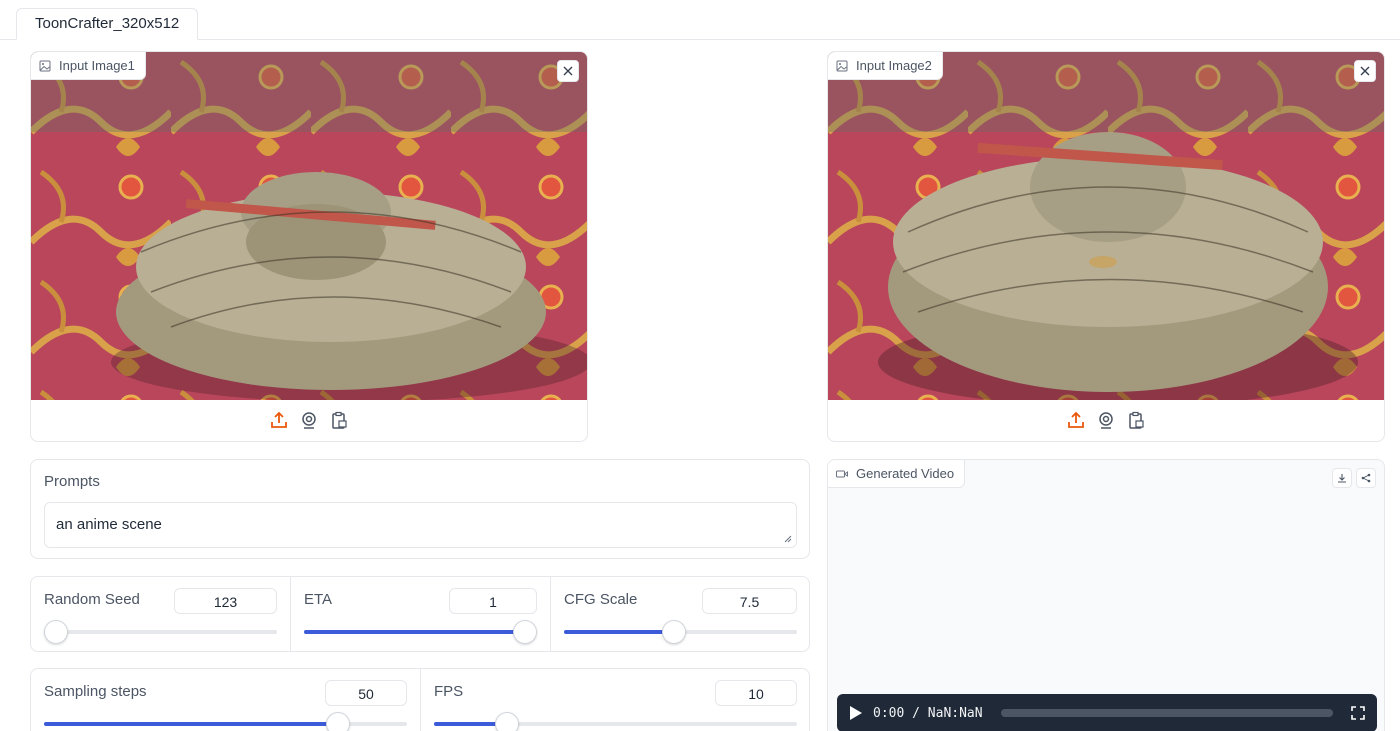  Describe the element at coordinates (493, 601) in the screenshot. I see `eta-input: 1` at that location.